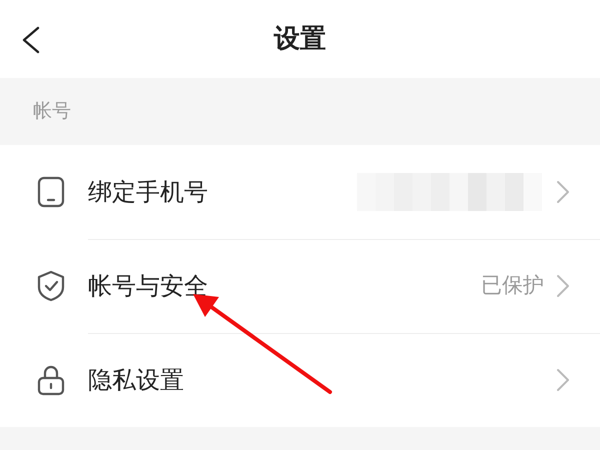 The width and height of the screenshot is (600, 450). Describe the element at coordinates (51, 286) in the screenshot. I see `shield-check-icon` at that location.